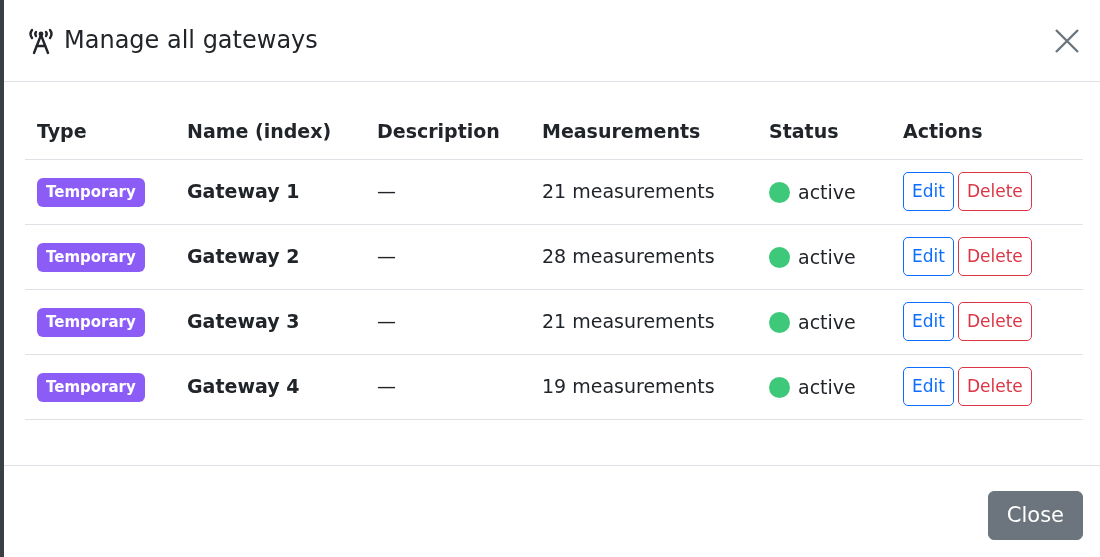  What do you see at coordinates (270, 191) in the screenshot?
I see `gateway-name: Gateway 1` at bounding box center [270, 191].